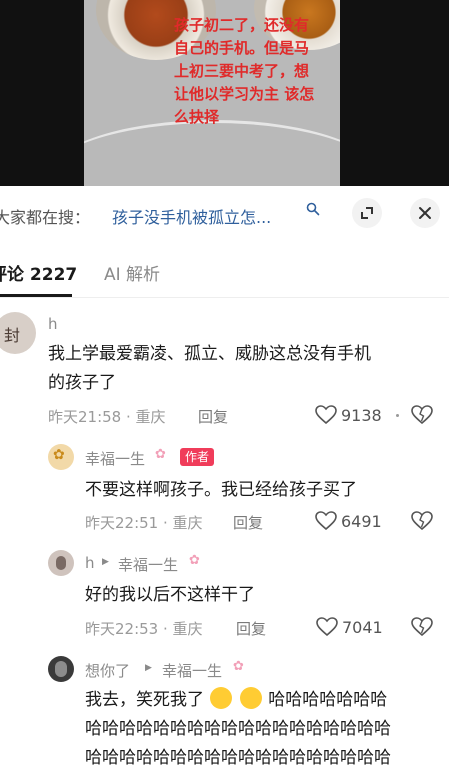  Describe the element at coordinates (132, 272) in the screenshot. I see `tab-ai-analysis: AI 解析` at that location.